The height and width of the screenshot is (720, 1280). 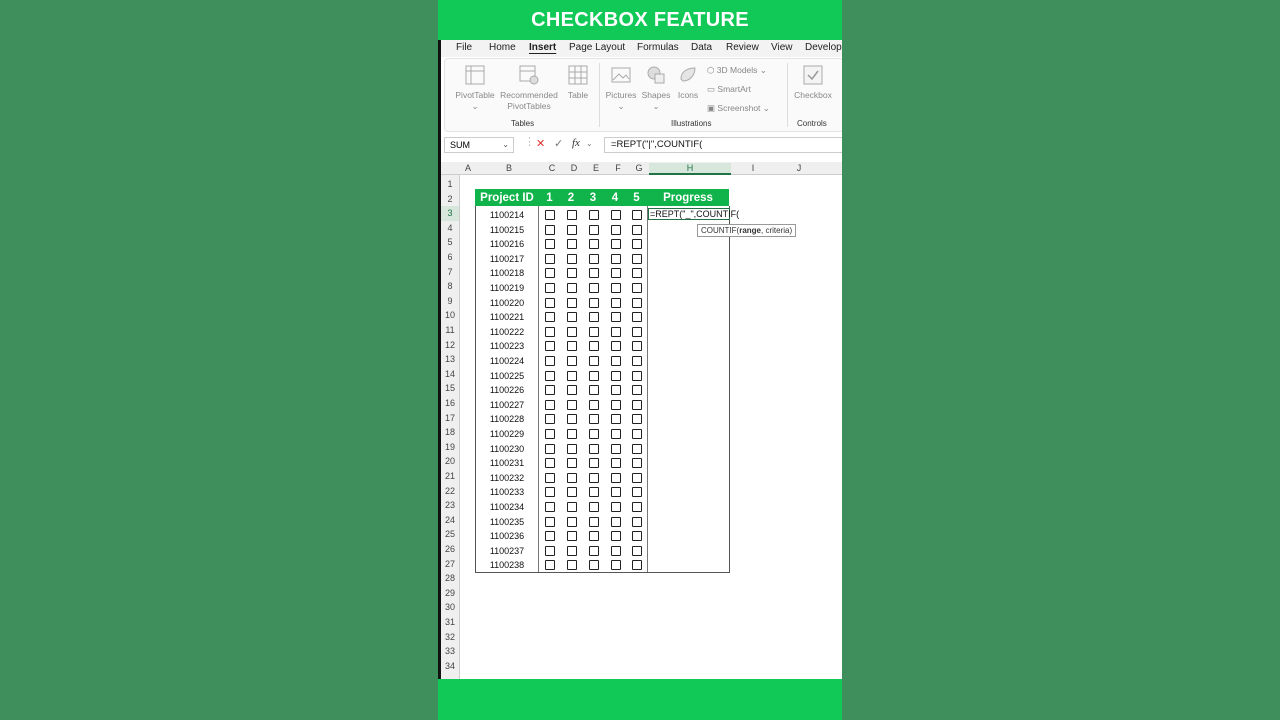 I want to click on row-header: 25, so click(x=450, y=534).